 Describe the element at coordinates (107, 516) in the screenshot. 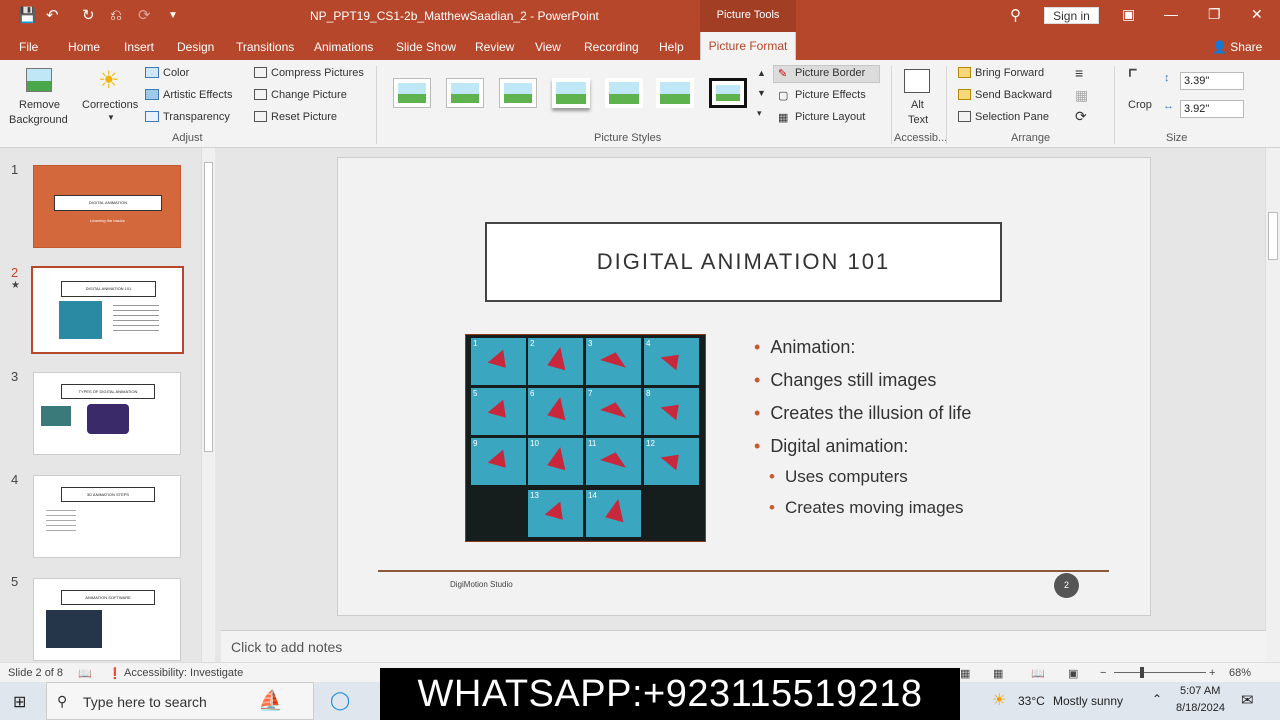

I see `thumbnail-slide-4: 3D ANIMATION STEPS` at that location.